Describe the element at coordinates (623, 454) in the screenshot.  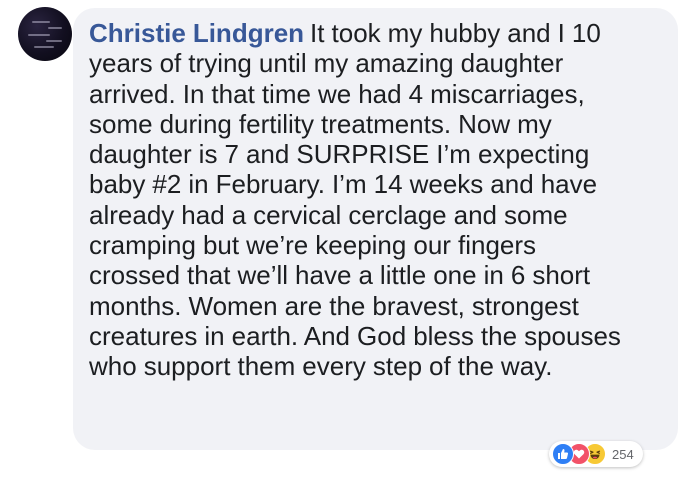
I see `reaction-count: 254` at that location.